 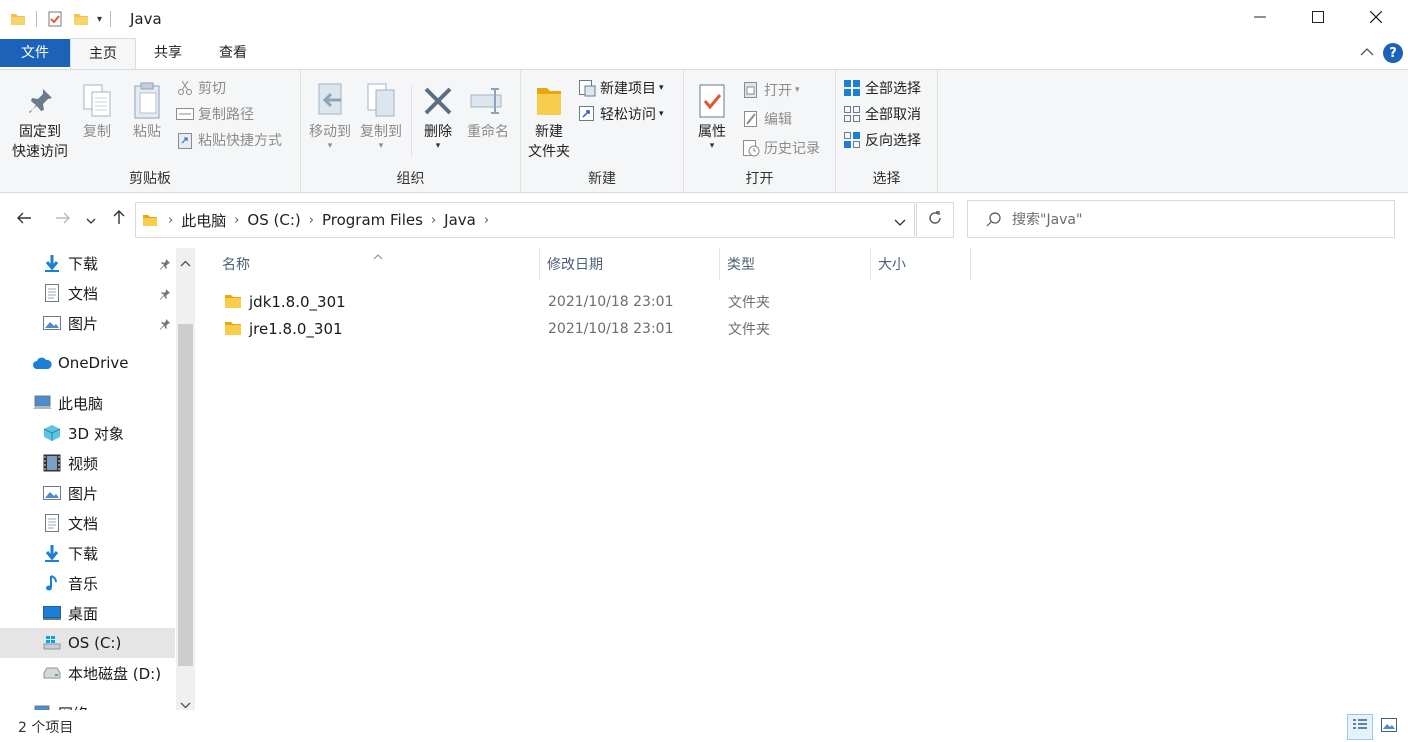 I want to click on select-all-icon, so click(x=852, y=88).